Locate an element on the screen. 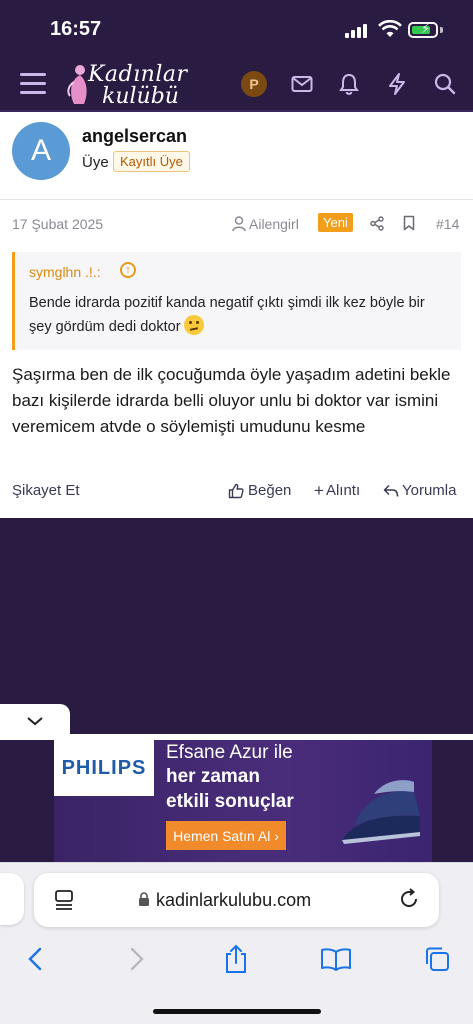 This screenshot has width=473, height=1024. quote-label: Alıntı is located at coordinates (343, 490).